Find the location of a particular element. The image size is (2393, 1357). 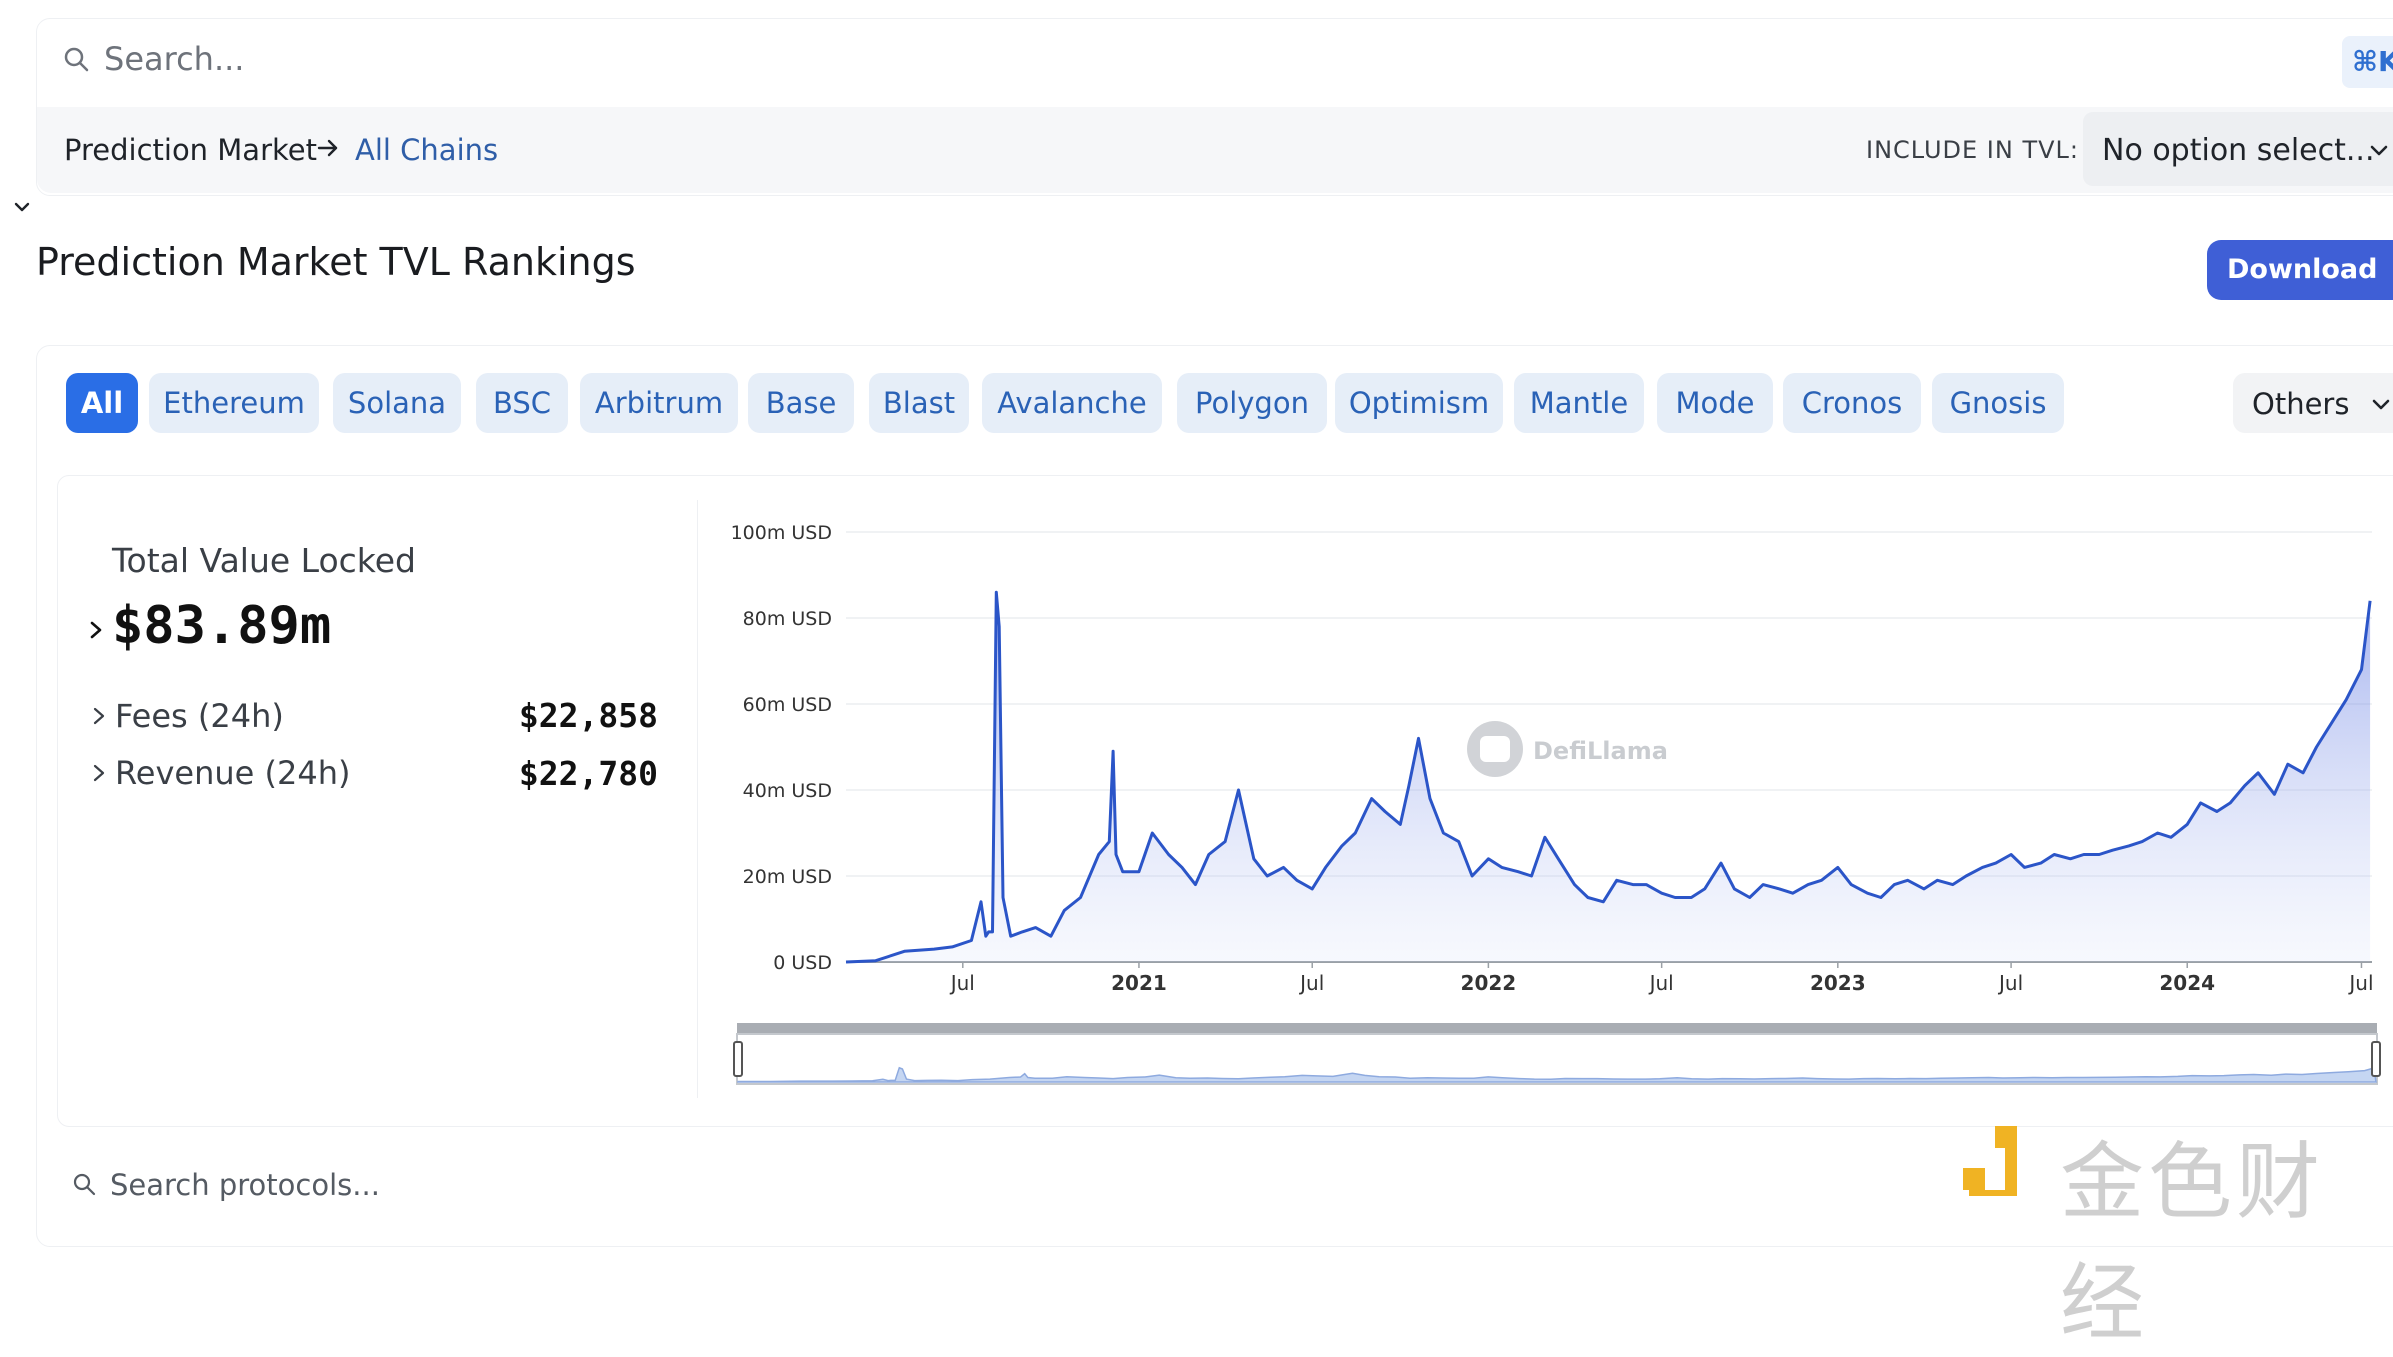

chain-chip-cronos: Cronos is located at coordinates (1852, 403).